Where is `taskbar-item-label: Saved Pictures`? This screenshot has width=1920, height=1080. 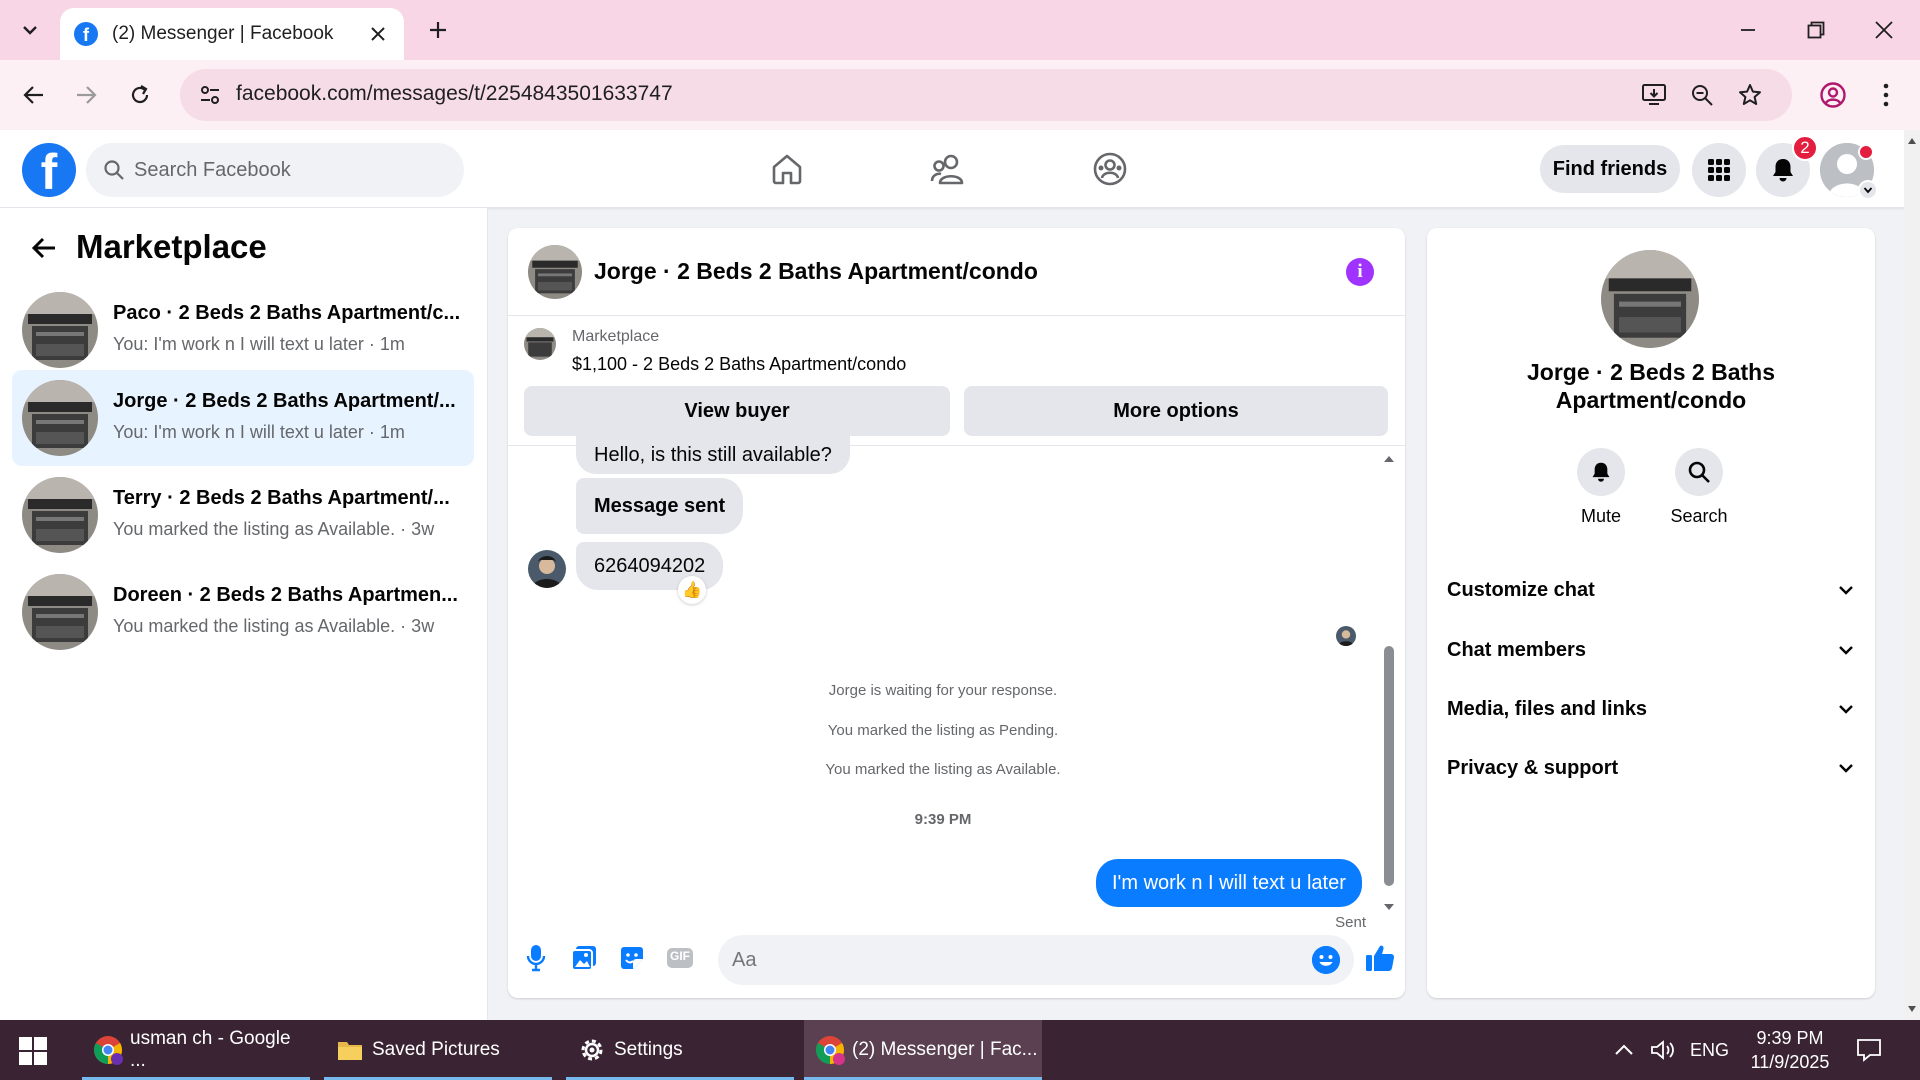 taskbar-item-label: Saved Pictures is located at coordinates (436, 1049).